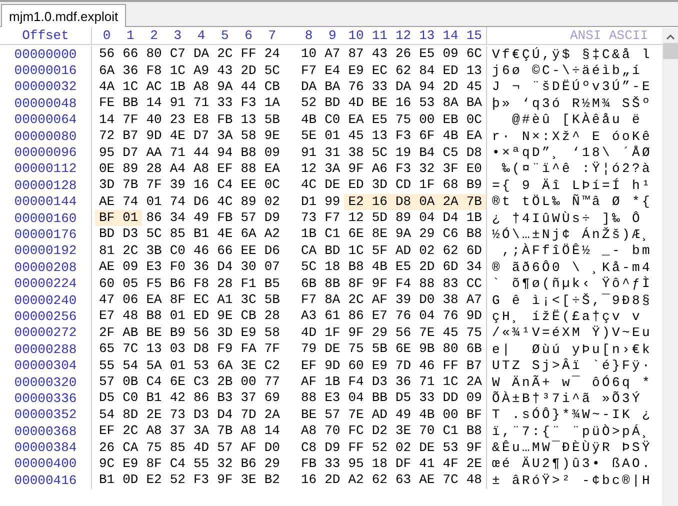  I want to click on hex-byte: 8A, so click(332, 300).